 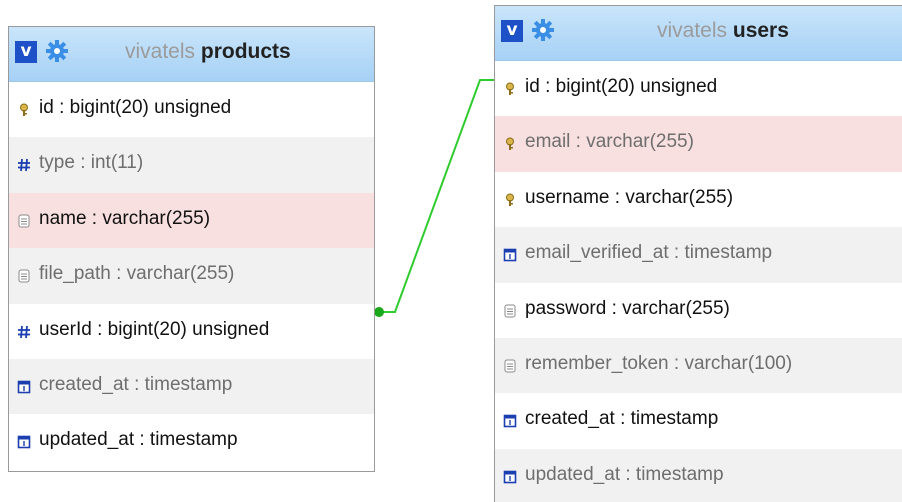 I want to click on column-row-type: type : int(11), so click(x=191, y=165).